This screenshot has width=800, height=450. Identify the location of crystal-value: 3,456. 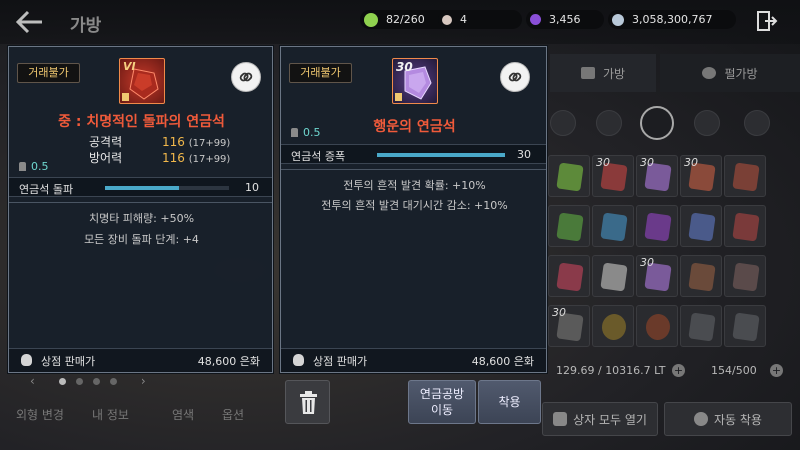
(565, 19).